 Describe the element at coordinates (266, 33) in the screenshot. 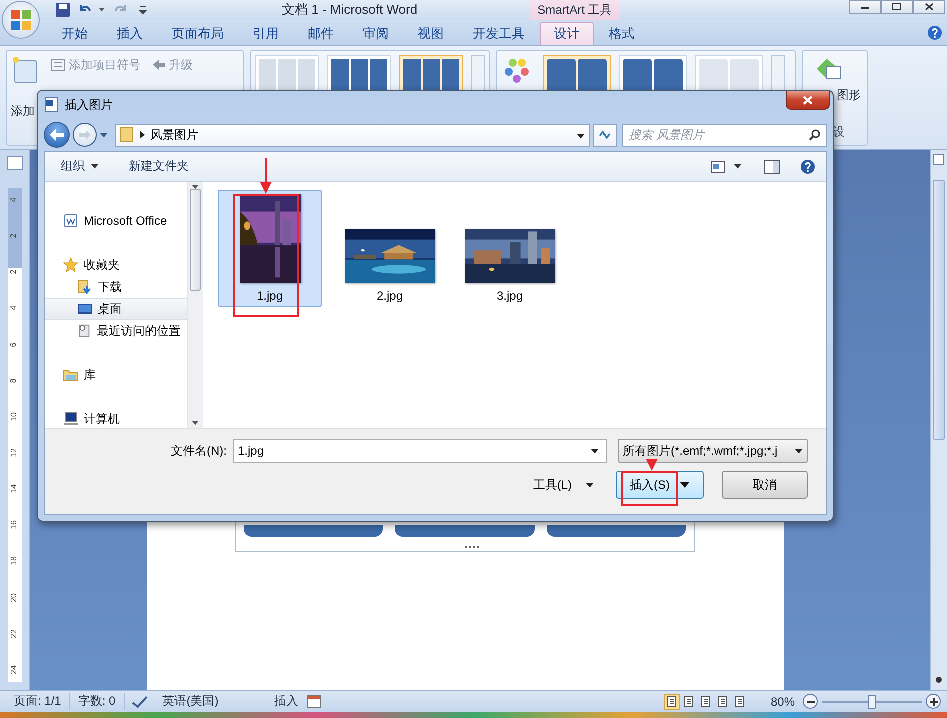

I see `ribbon-tab: 引用` at that location.